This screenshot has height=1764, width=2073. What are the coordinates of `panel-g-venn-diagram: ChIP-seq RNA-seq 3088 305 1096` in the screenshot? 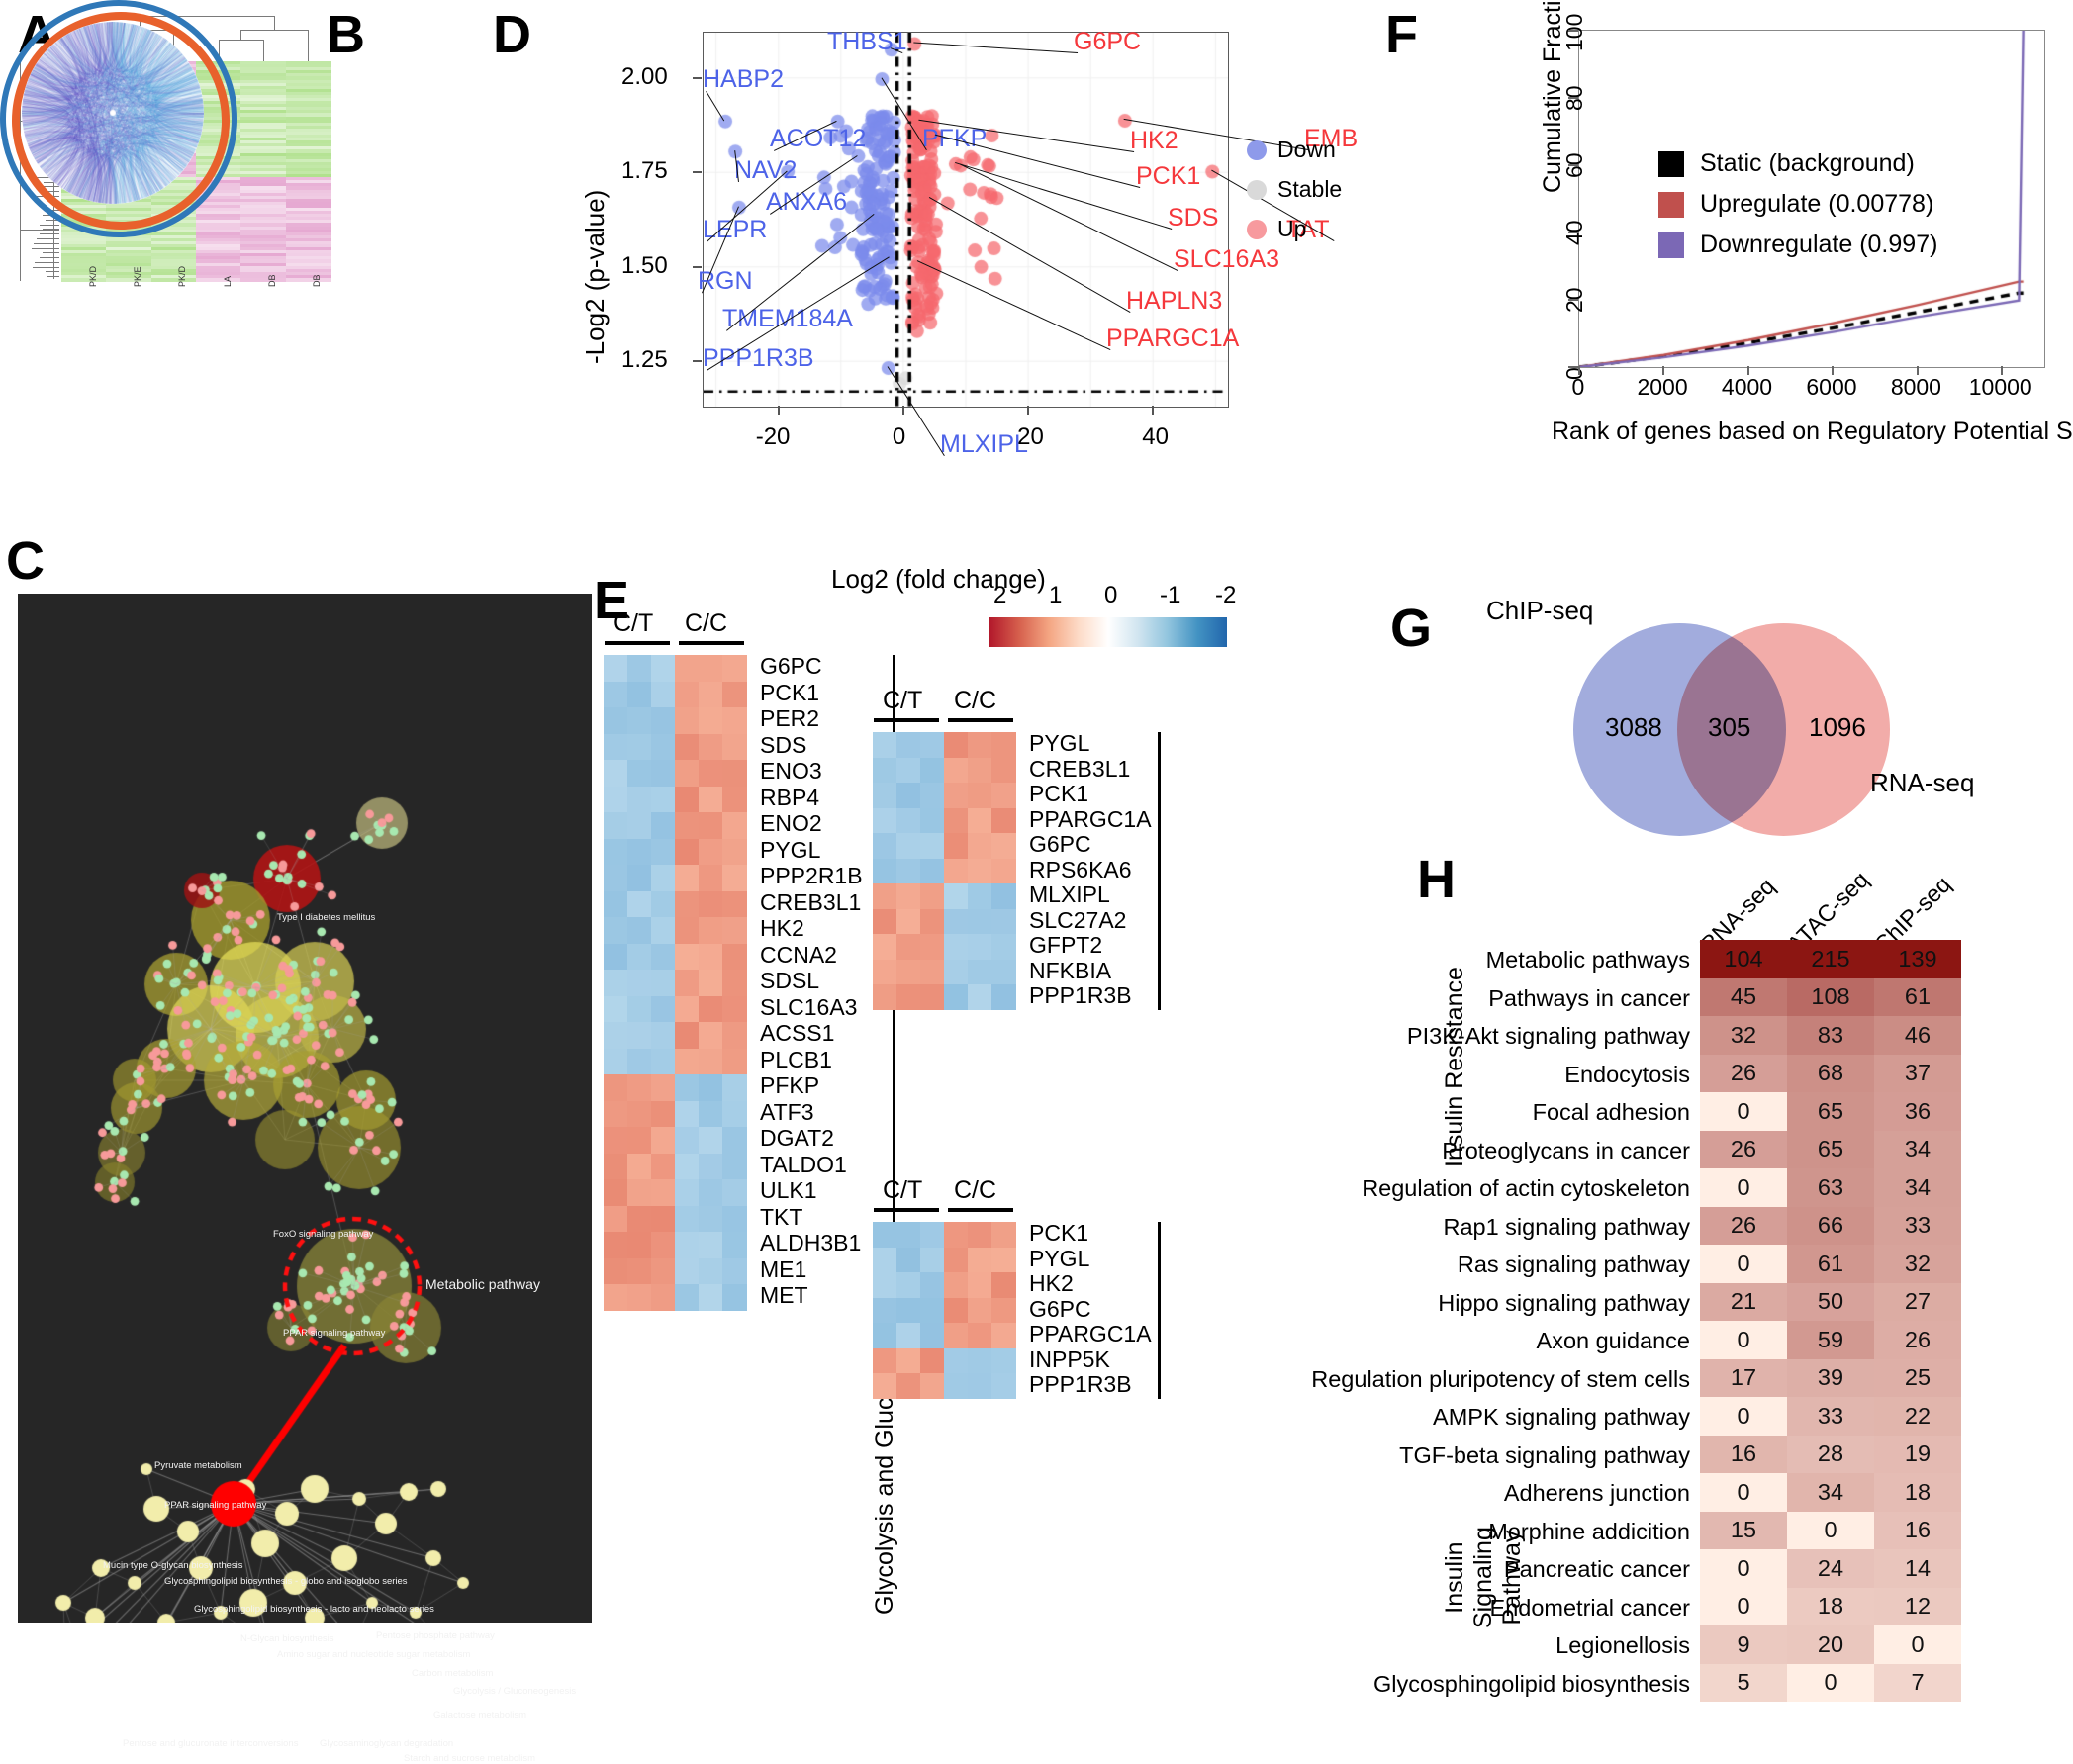 It's located at (1721, 723).